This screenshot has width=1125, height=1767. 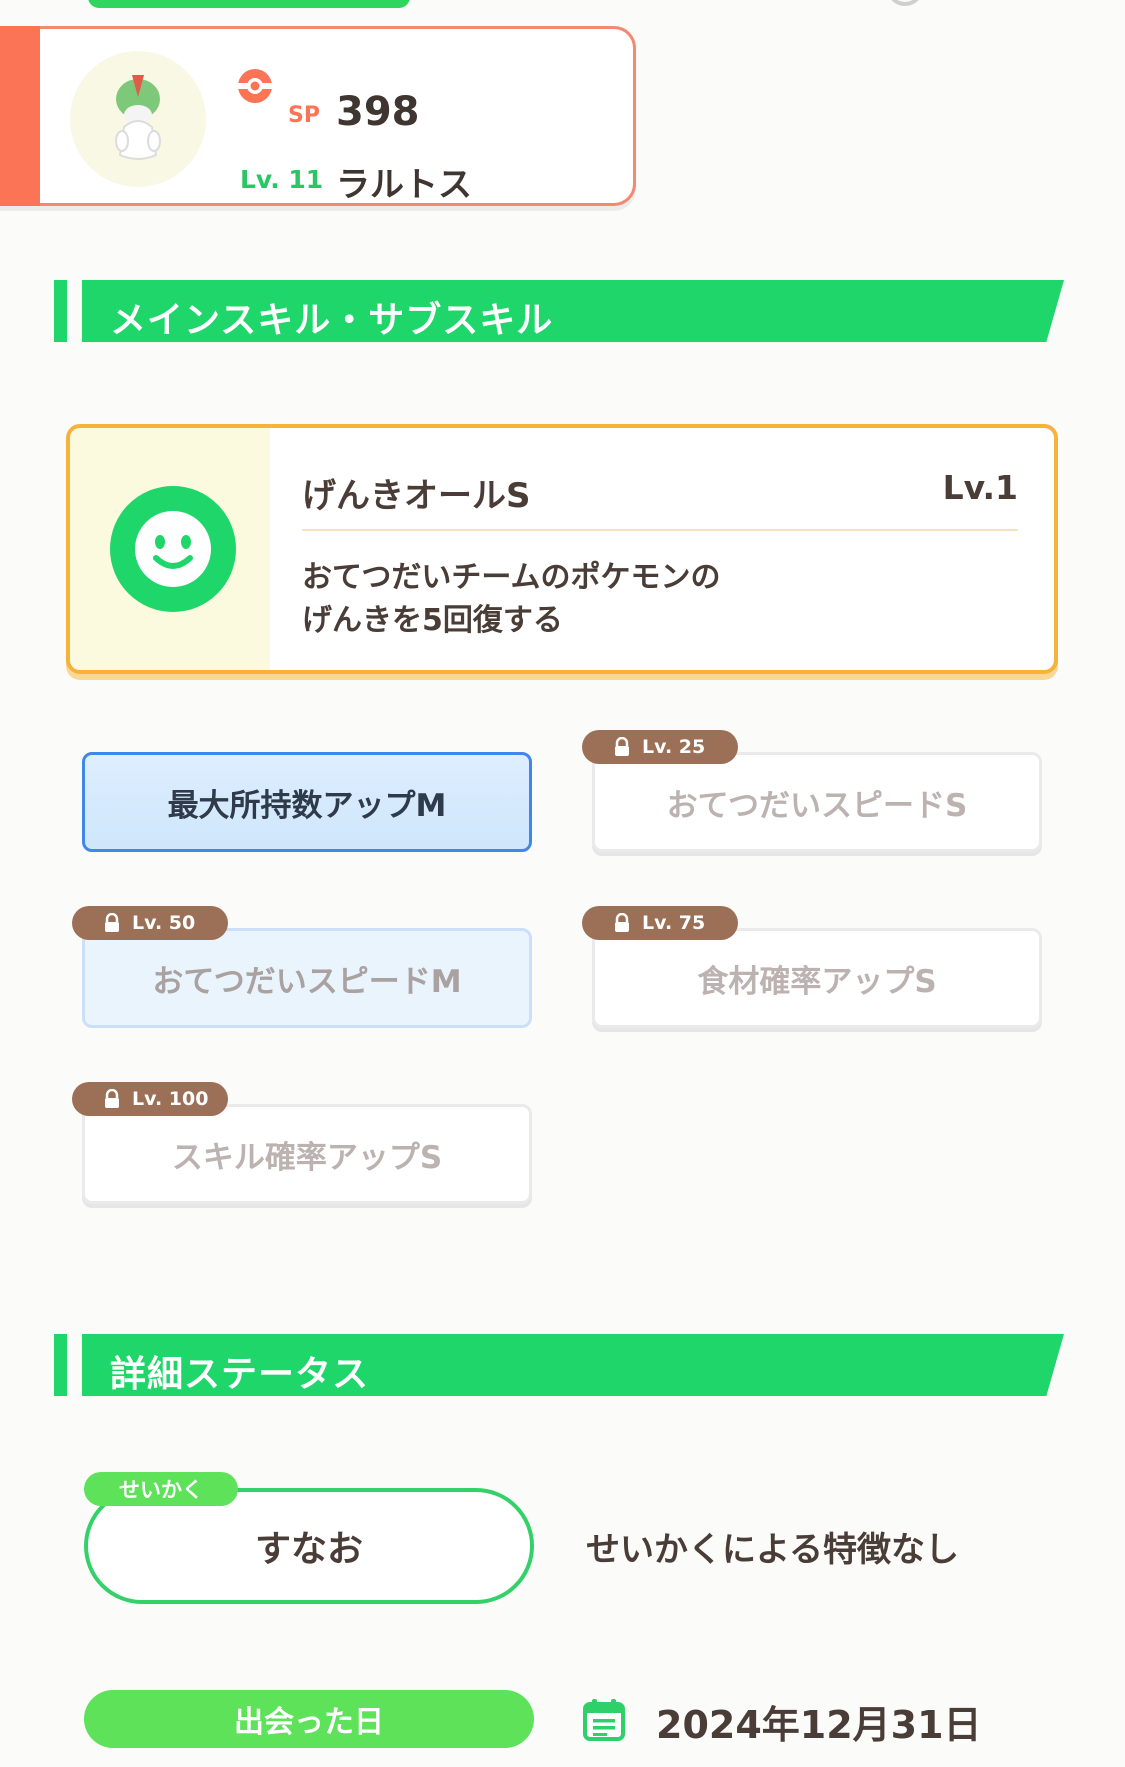 I want to click on sp-label: SP, so click(x=304, y=115).